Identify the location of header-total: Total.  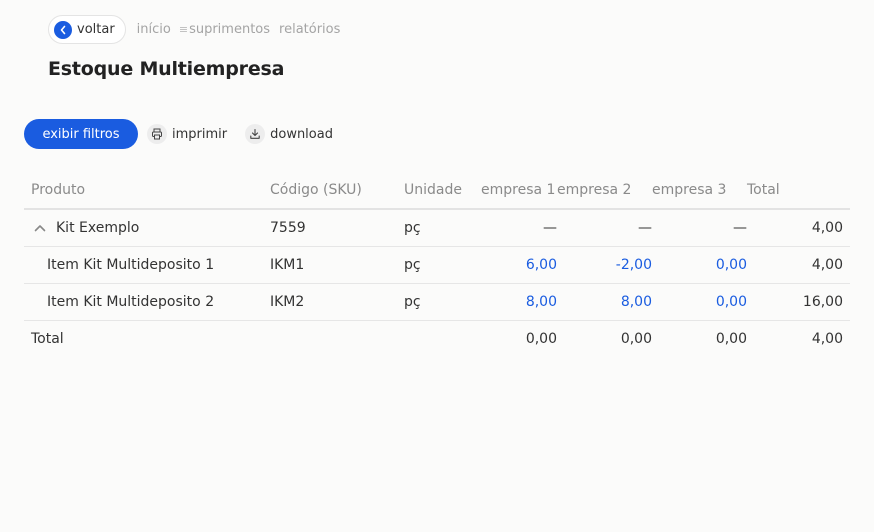
(798, 191).